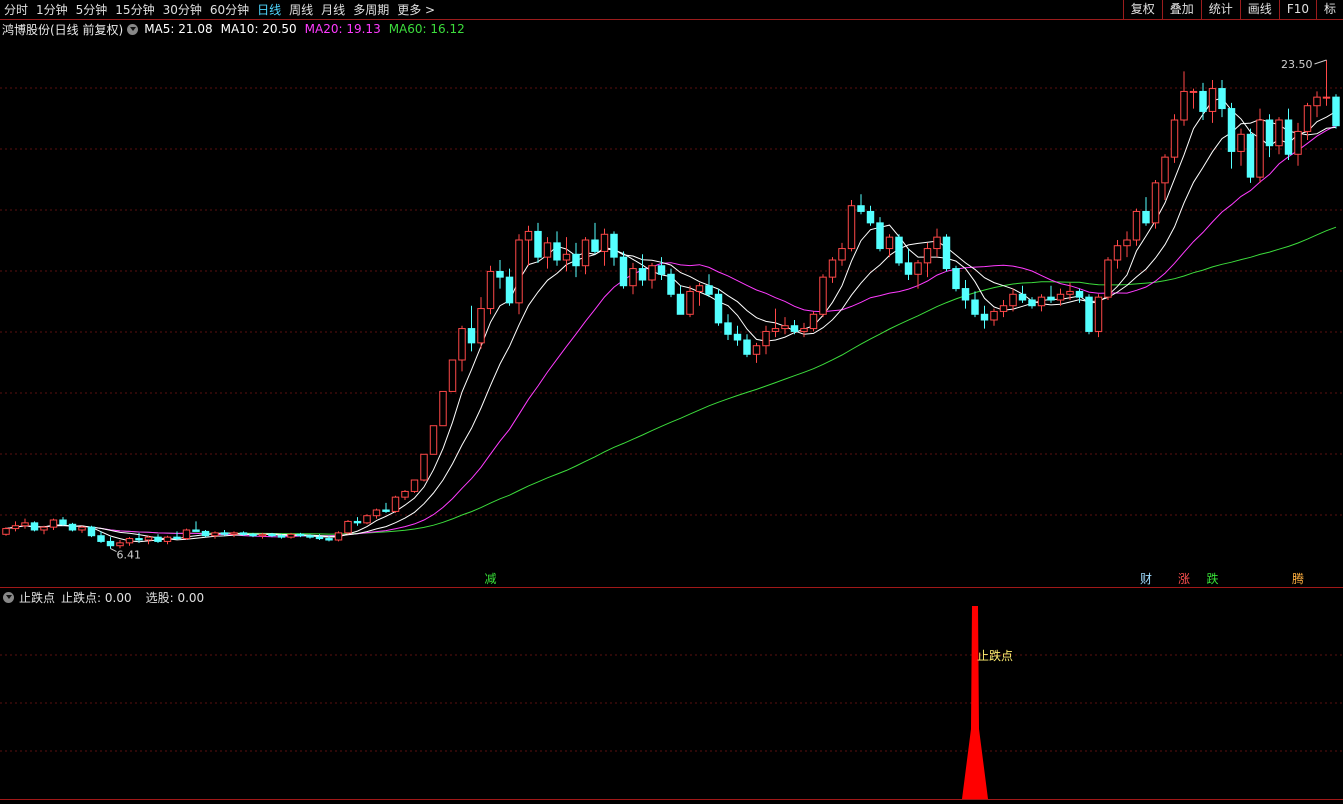 This screenshot has width=1343, height=804. What do you see at coordinates (8, 597) in the screenshot?
I see `indicator-dropdown-icon` at bounding box center [8, 597].